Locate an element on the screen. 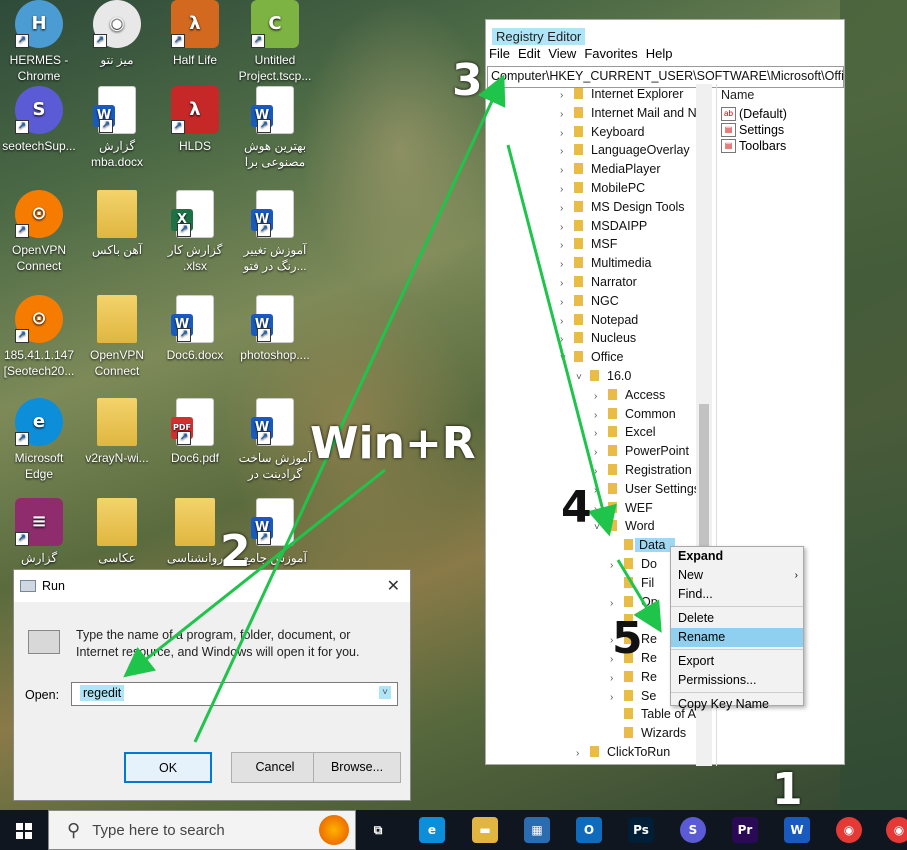 Image resolution: width=907 pixels, height=850 pixels. tree-node: › Do is located at coordinates (633, 564).